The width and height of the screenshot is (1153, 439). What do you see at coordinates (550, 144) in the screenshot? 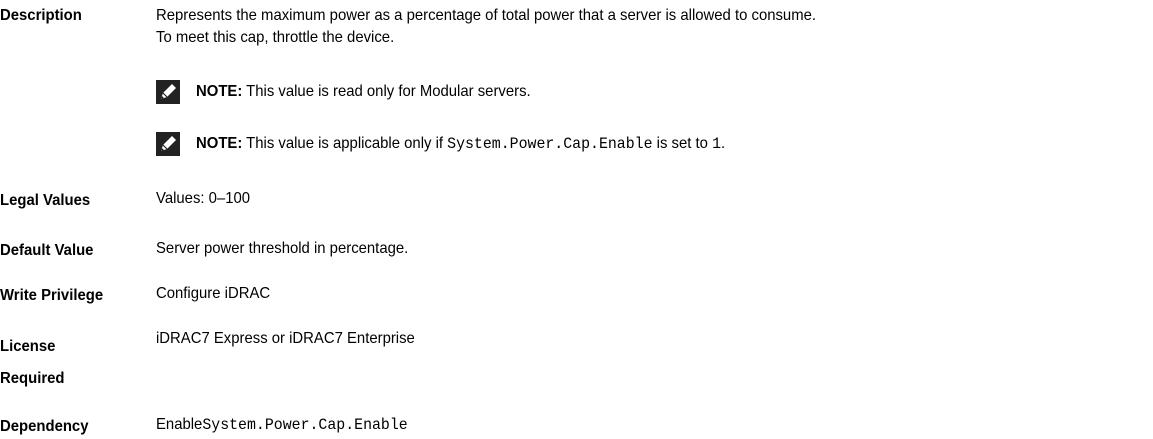
I see `note-2-code: System.Power.Cap.Enable` at bounding box center [550, 144].